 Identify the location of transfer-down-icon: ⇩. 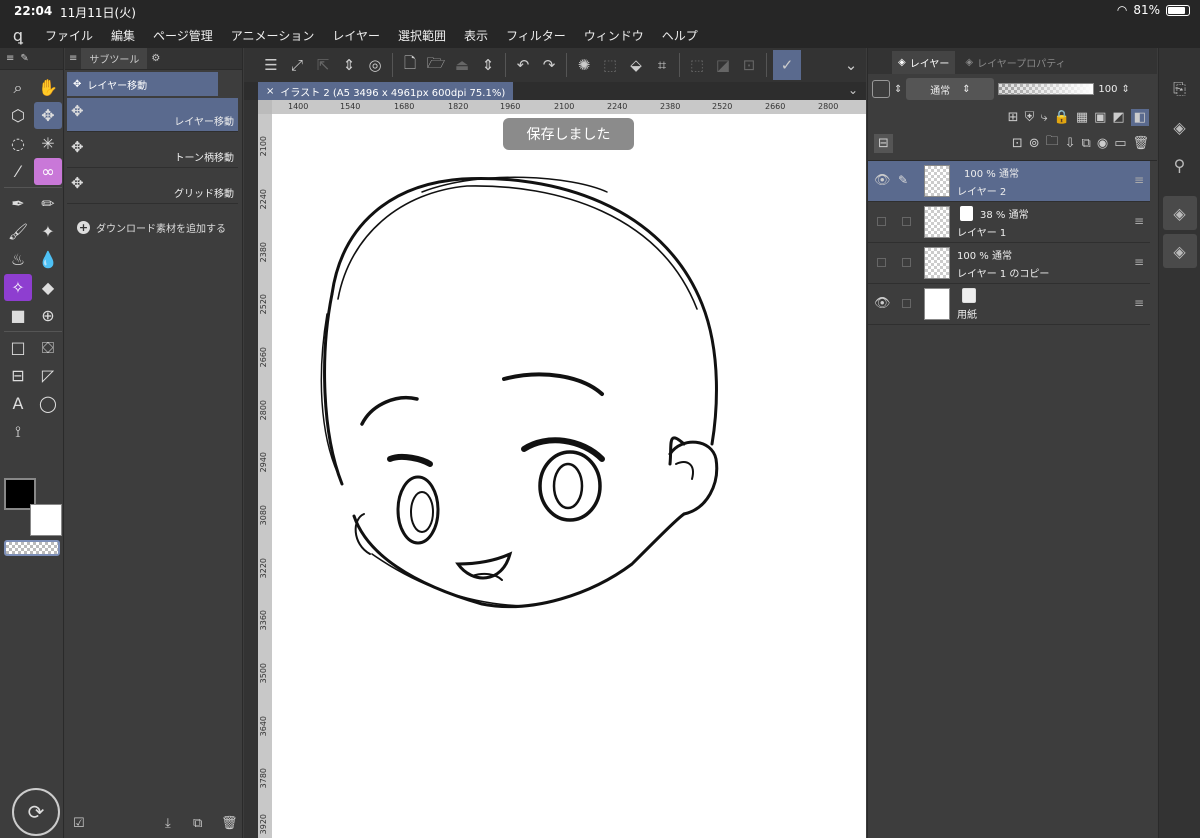
(1070, 143).